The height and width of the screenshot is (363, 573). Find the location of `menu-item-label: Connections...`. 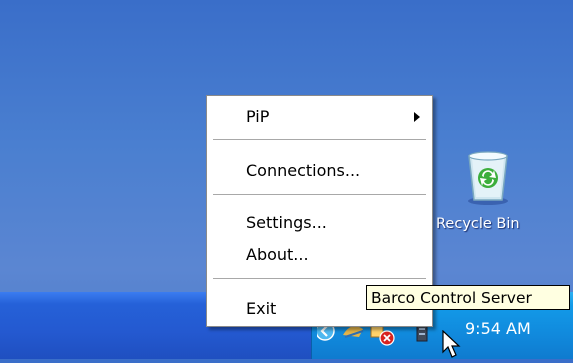

menu-item-label: Connections... is located at coordinates (303, 170).